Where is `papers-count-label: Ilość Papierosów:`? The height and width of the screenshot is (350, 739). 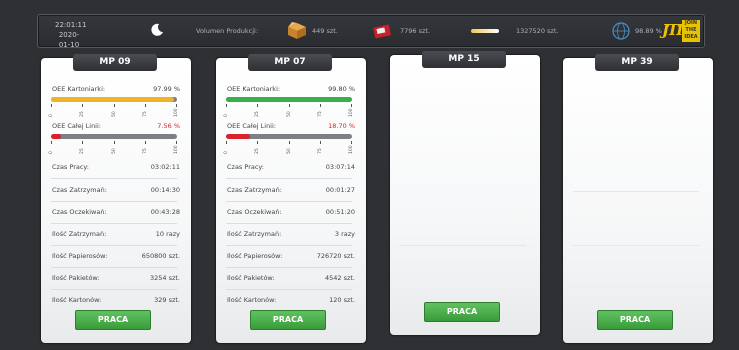 papers-count-label: Ilość Papierosów: is located at coordinates (255, 256).